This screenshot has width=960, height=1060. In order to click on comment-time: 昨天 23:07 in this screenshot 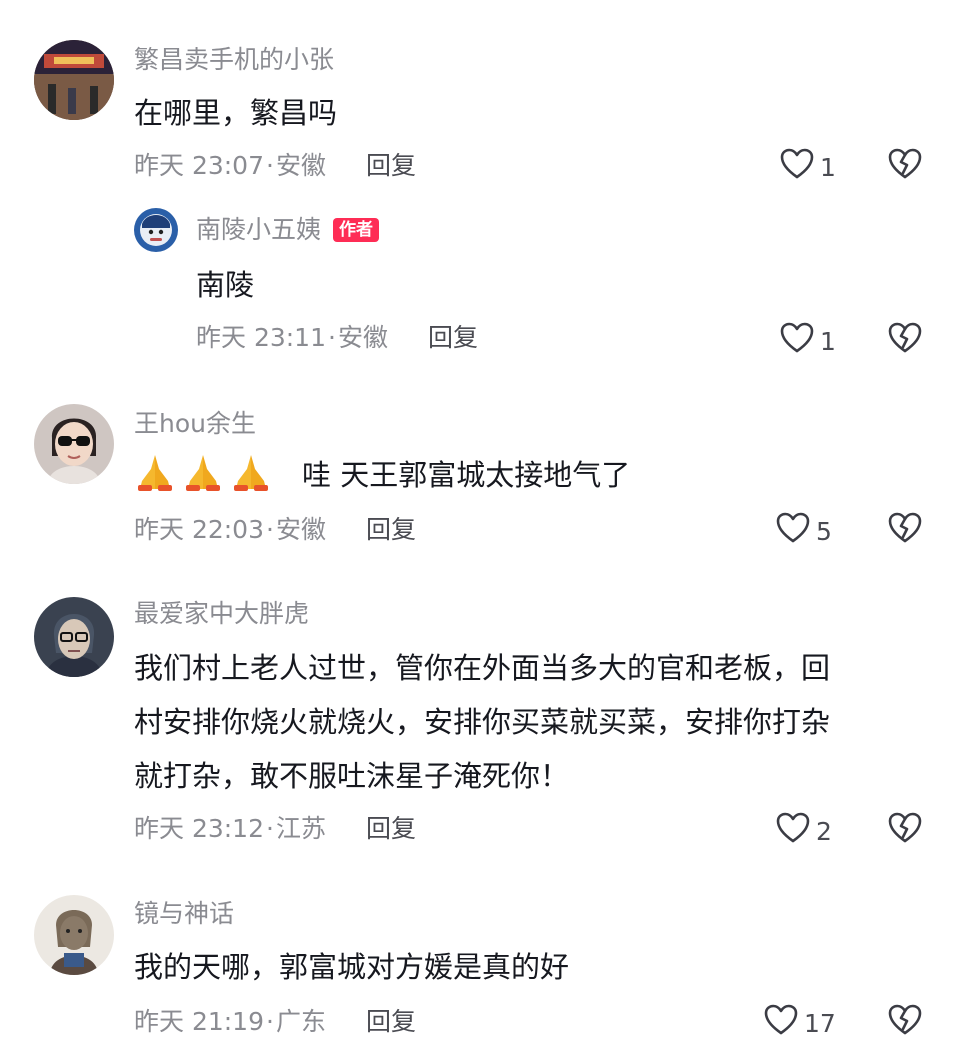, I will do `click(199, 165)`.